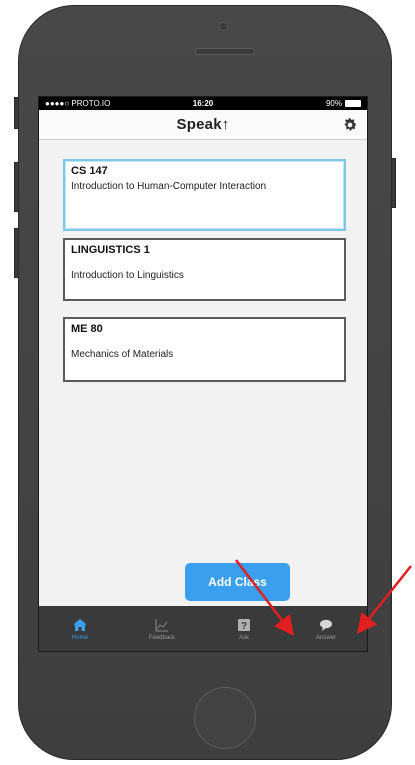  What do you see at coordinates (237, 582) in the screenshot?
I see `add-class-button: Add Class` at bounding box center [237, 582].